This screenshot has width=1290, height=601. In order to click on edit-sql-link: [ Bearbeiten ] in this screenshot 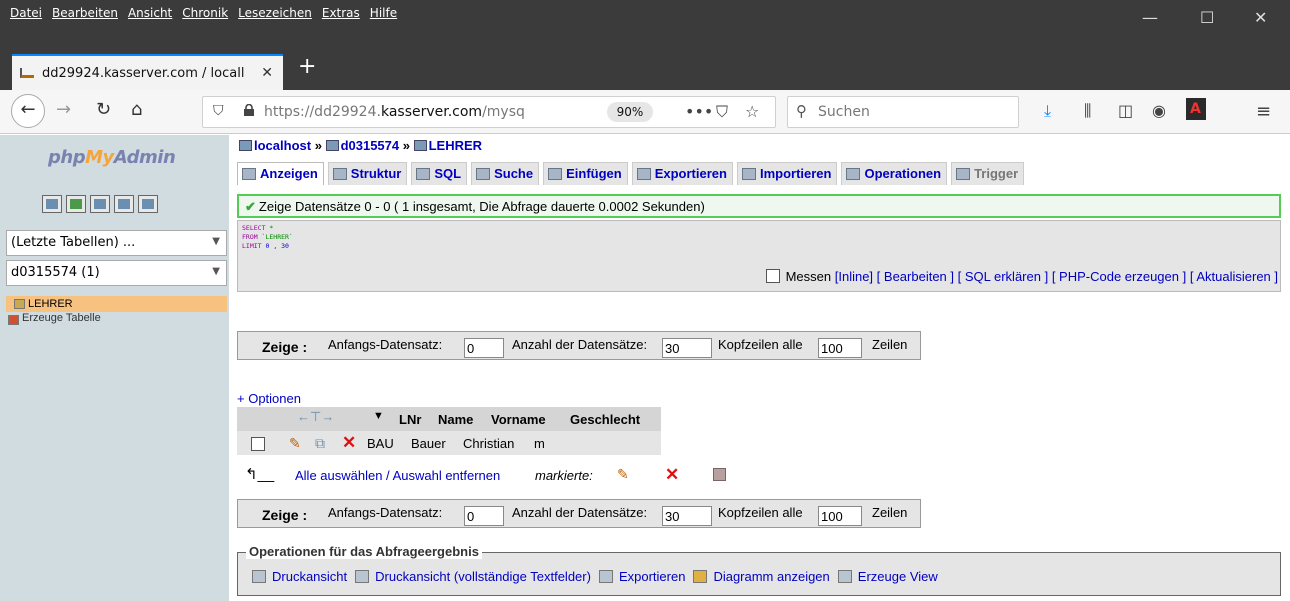, I will do `click(915, 276)`.